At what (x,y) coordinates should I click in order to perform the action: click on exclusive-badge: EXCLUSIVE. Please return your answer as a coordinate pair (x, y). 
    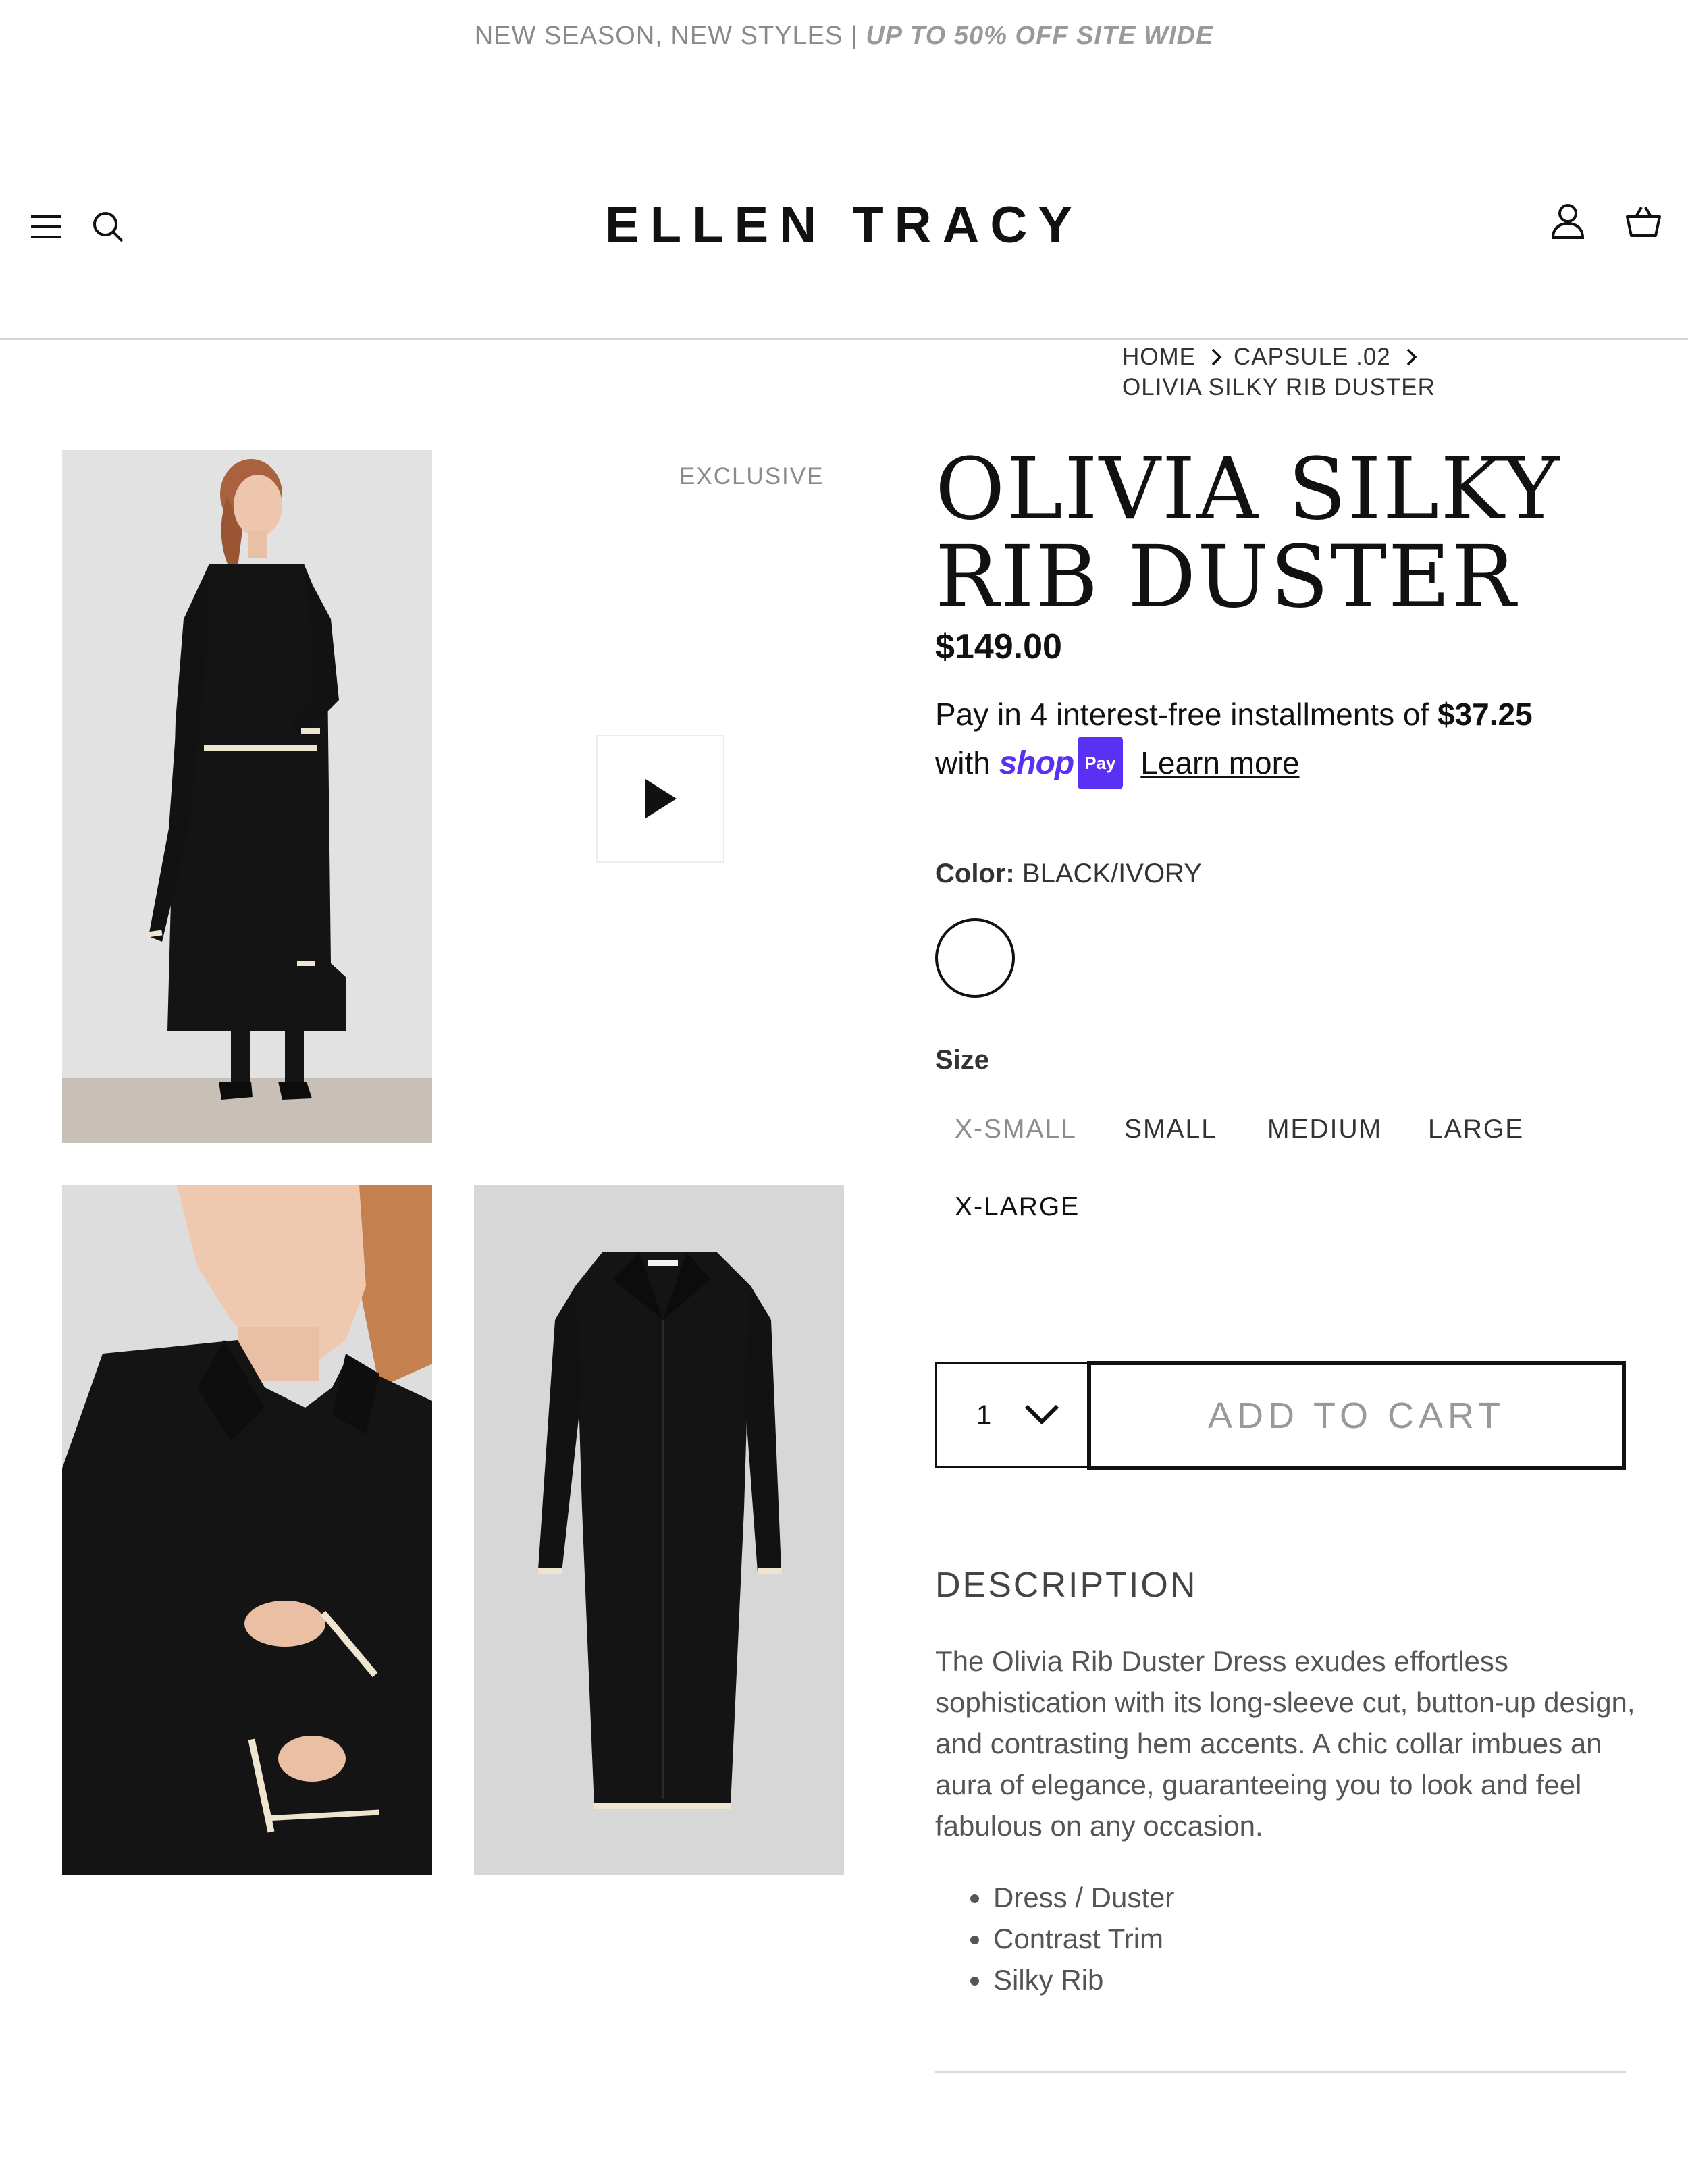
    Looking at the image, I should click on (752, 476).